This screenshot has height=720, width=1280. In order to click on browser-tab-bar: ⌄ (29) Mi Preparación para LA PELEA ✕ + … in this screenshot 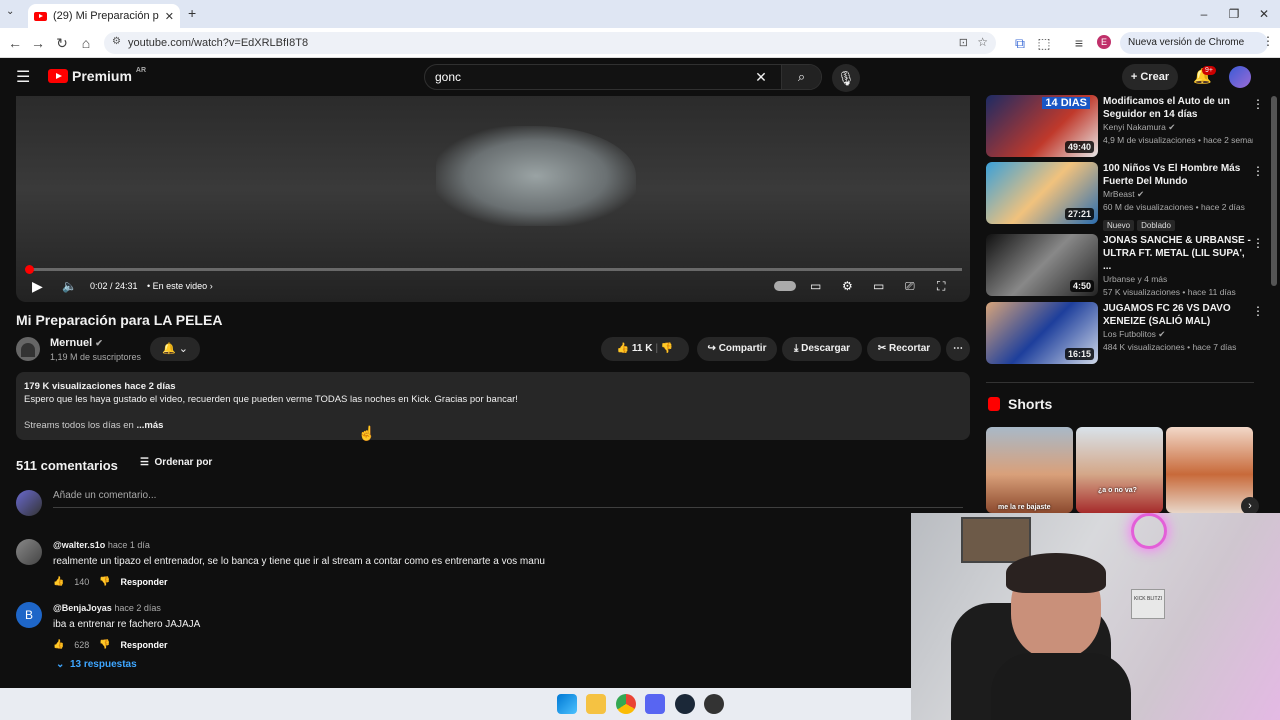, I will do `click(640, 14)`.